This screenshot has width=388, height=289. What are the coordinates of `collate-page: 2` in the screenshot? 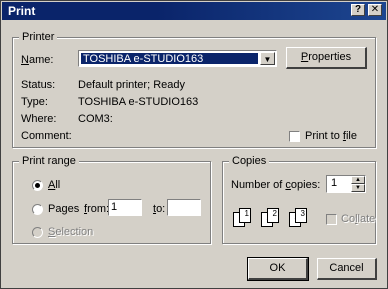 It's located at (273, 215).